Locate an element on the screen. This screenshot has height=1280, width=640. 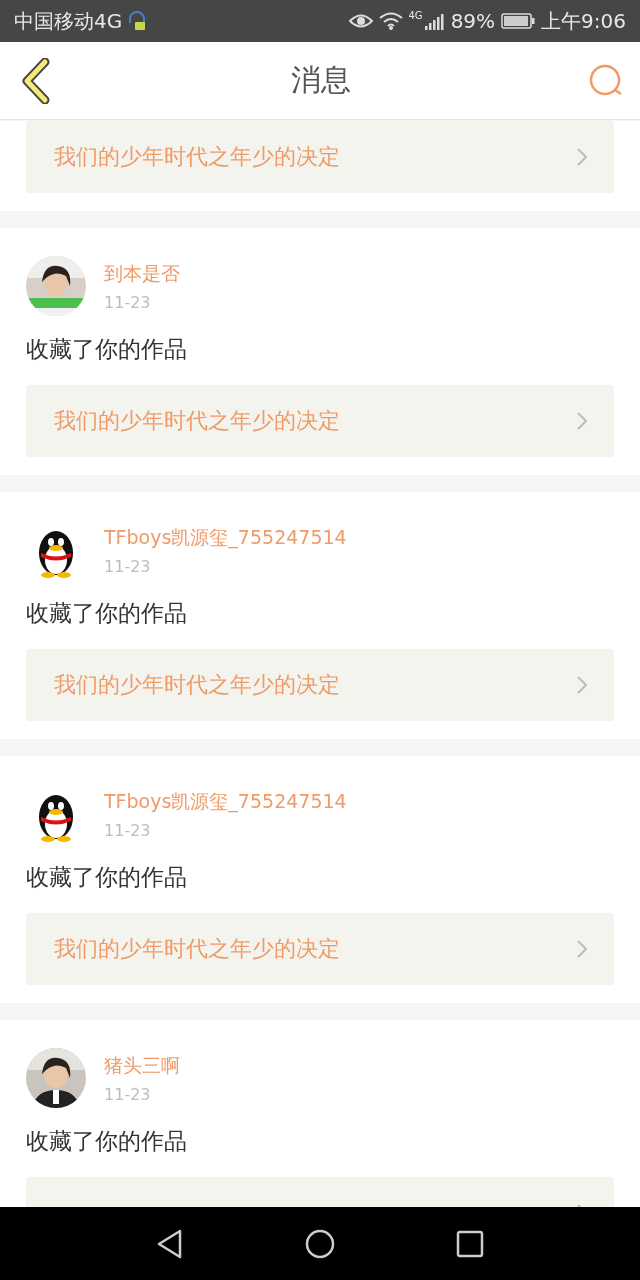
square-icon is located at coordinates (470, 1243).